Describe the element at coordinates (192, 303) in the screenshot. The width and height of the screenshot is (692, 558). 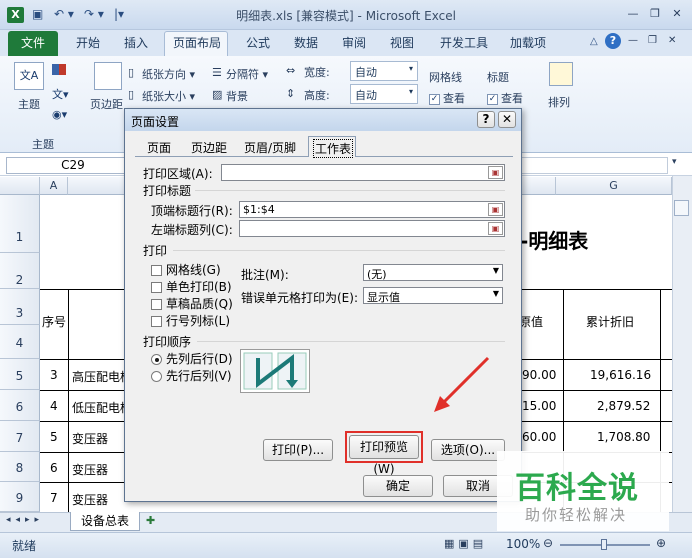
I see `draft-checkbox: 草稿品质(Q)` at that location.